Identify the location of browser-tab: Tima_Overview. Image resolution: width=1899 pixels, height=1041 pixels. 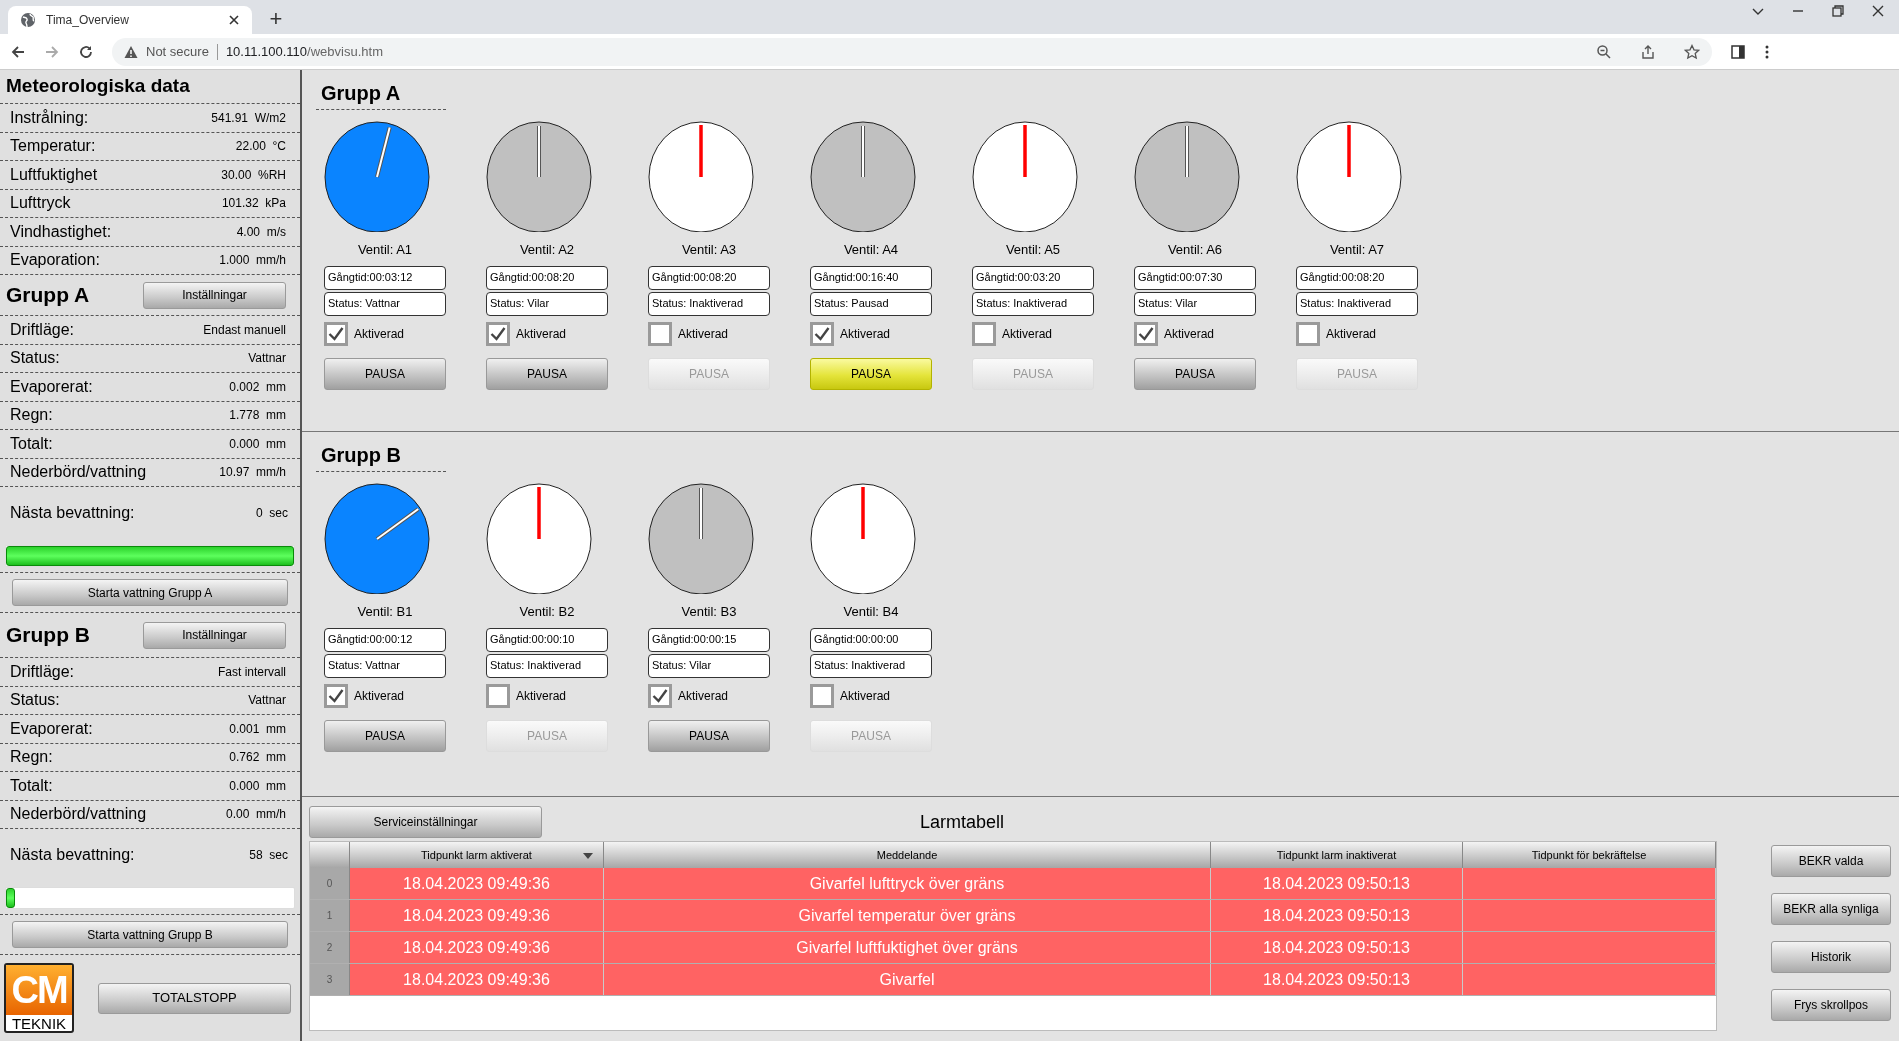
(130, 20).